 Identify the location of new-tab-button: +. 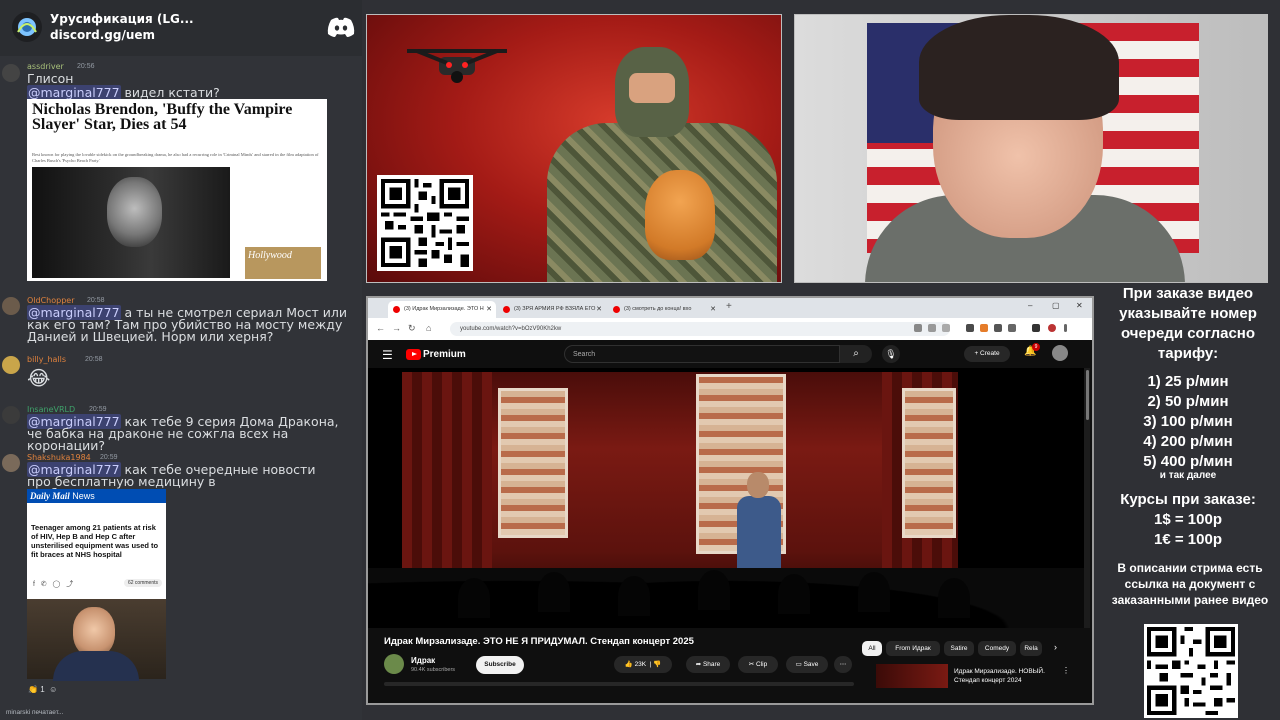
(729, 306).